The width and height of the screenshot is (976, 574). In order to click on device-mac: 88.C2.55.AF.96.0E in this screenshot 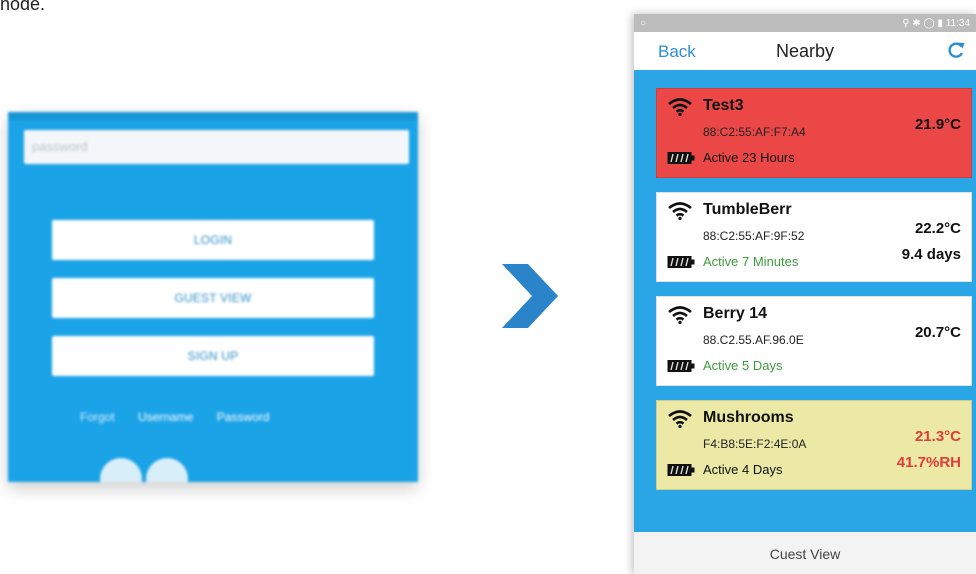, I will do `click(753, 340)`.